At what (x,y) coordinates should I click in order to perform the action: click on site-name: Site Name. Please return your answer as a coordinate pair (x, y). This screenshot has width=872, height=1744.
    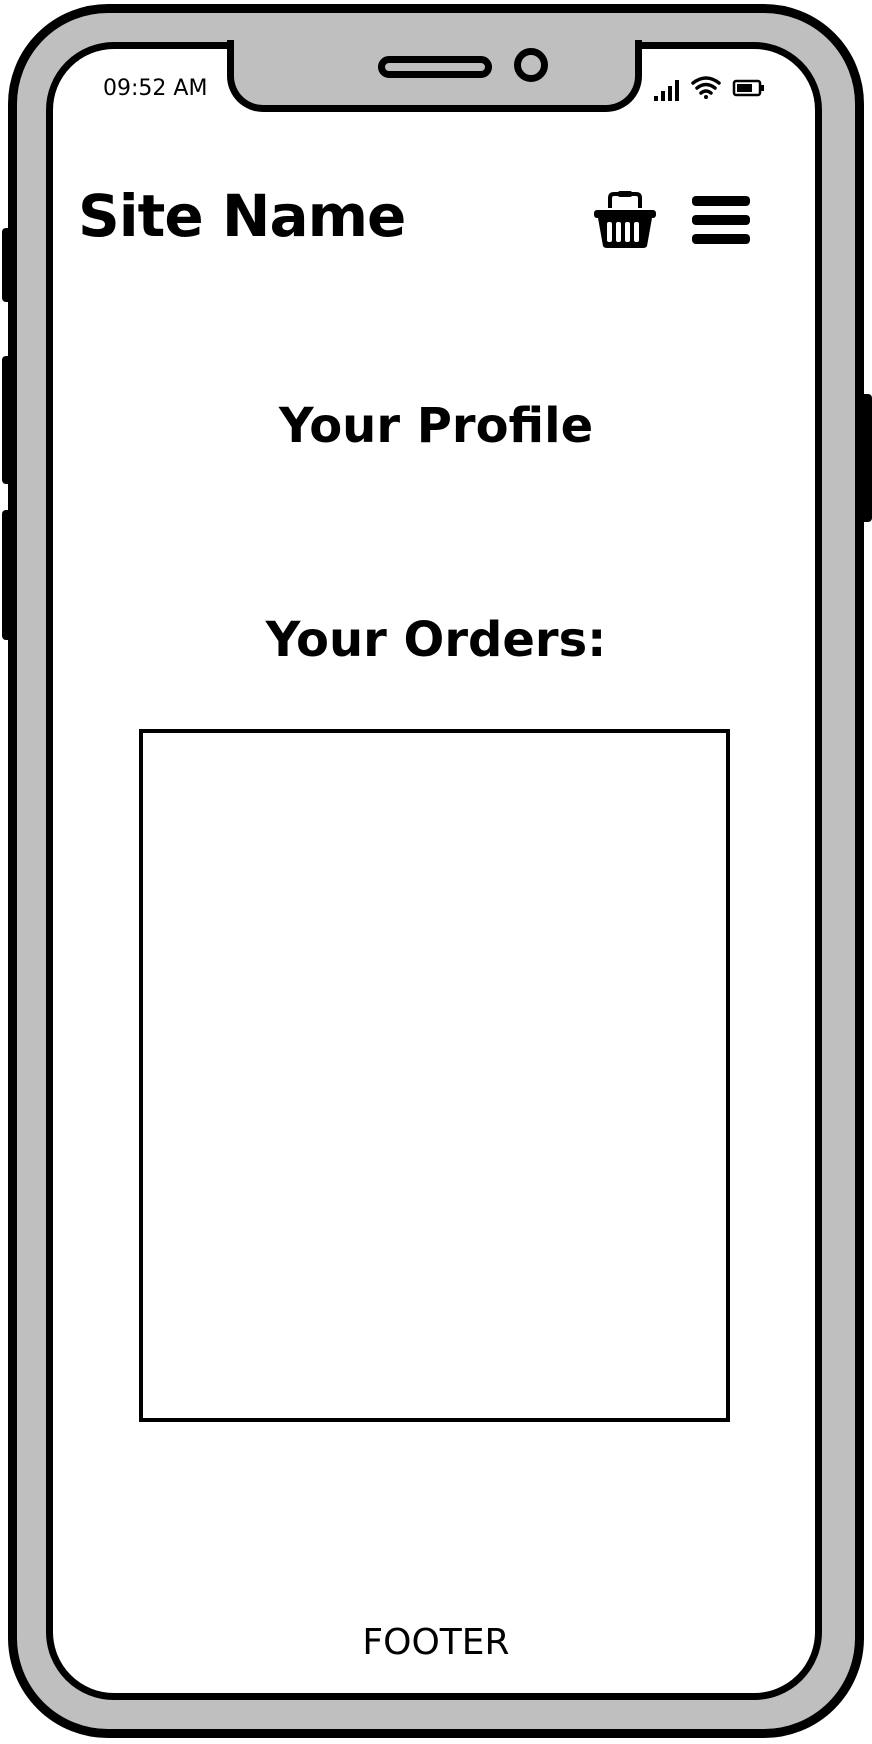
    Looking at the image, I should click on (242, 216).